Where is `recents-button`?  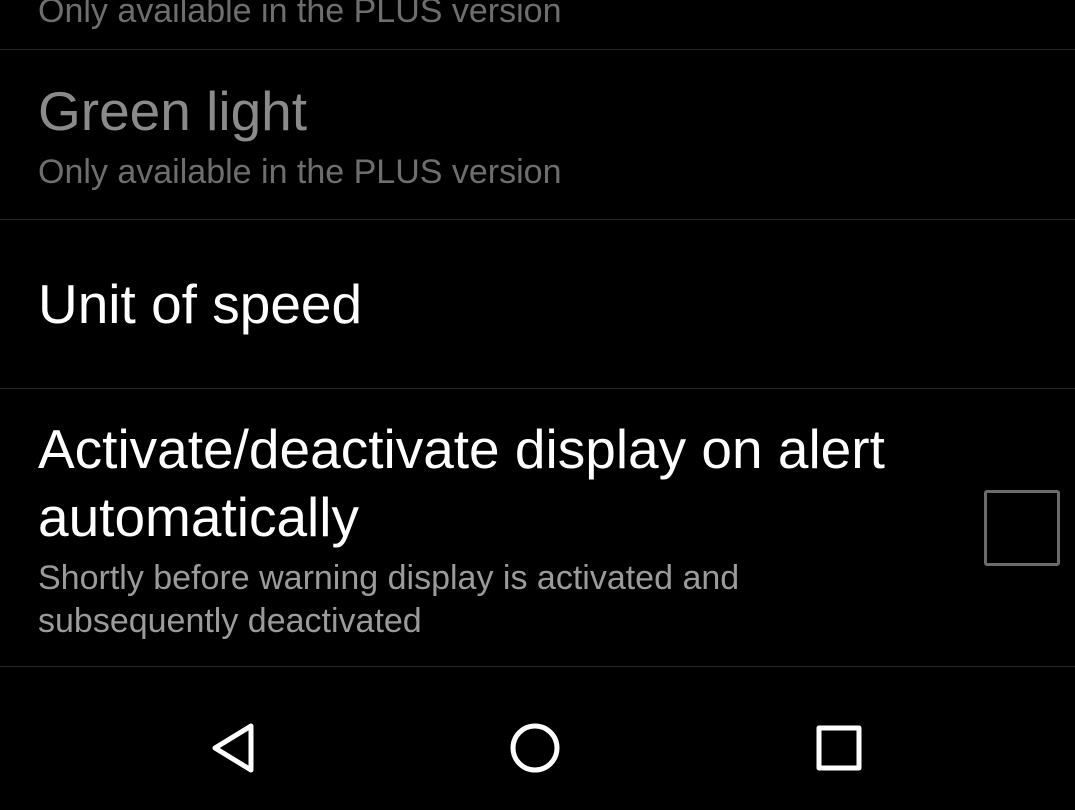
recents-button is located at coordinates (839, 748).